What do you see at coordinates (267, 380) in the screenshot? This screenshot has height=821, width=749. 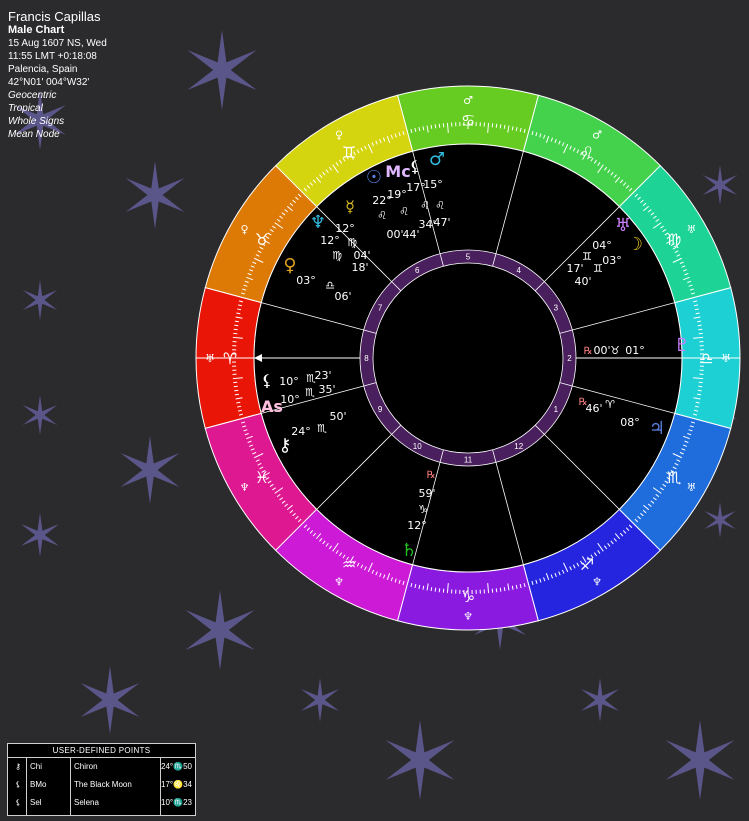 I see `planet-selena-icon: ⚸` at bounding box center [267, 380].